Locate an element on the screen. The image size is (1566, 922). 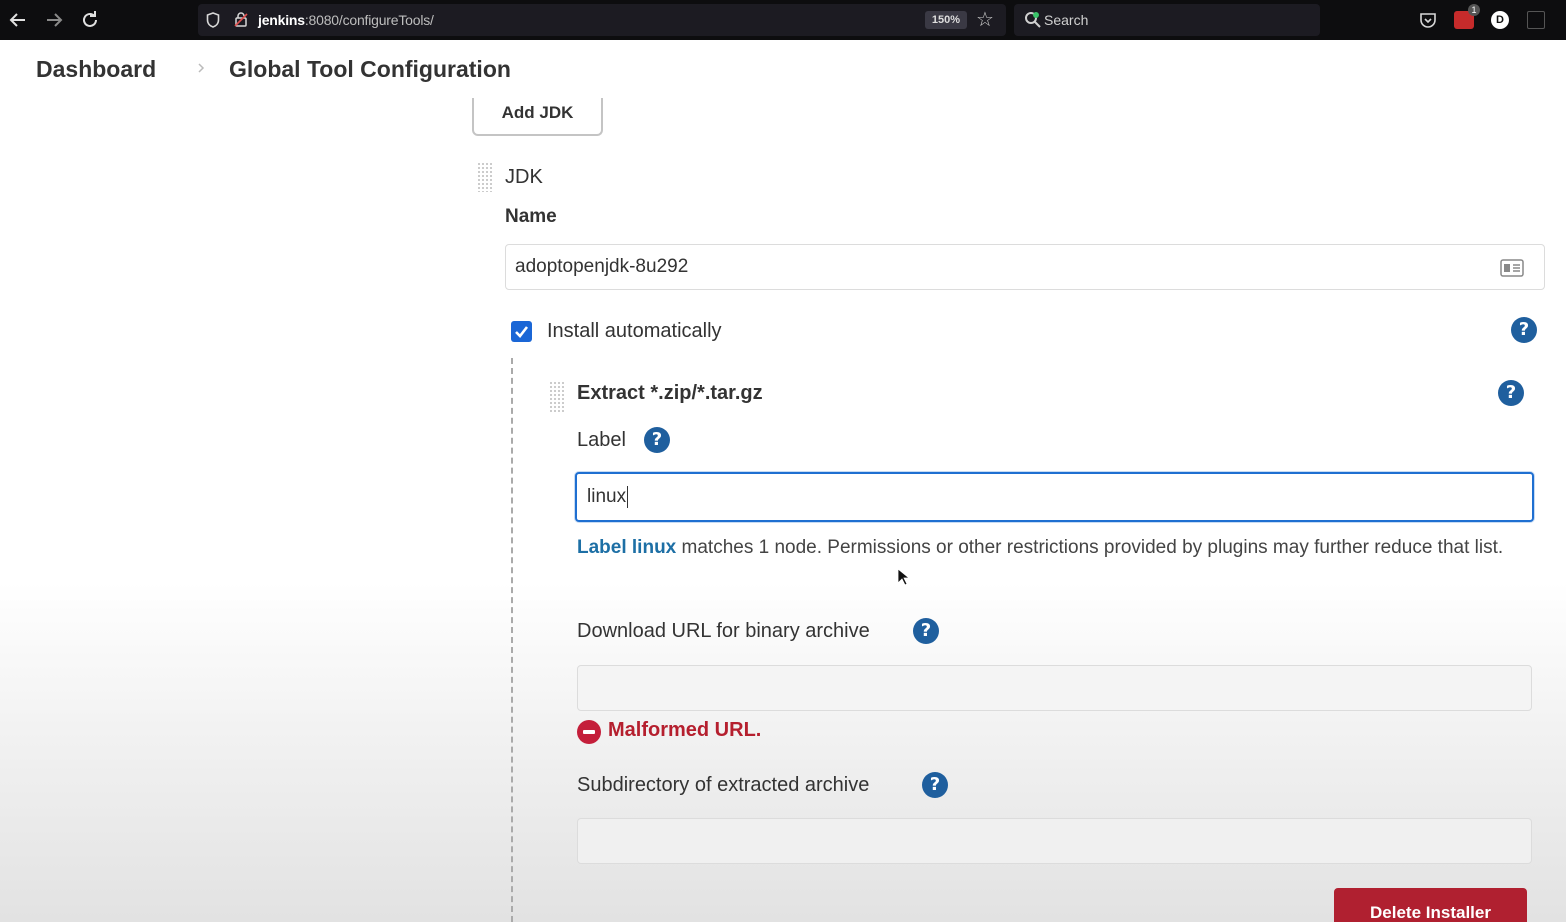
checkmark-icon is located at coordinates (522, 332).